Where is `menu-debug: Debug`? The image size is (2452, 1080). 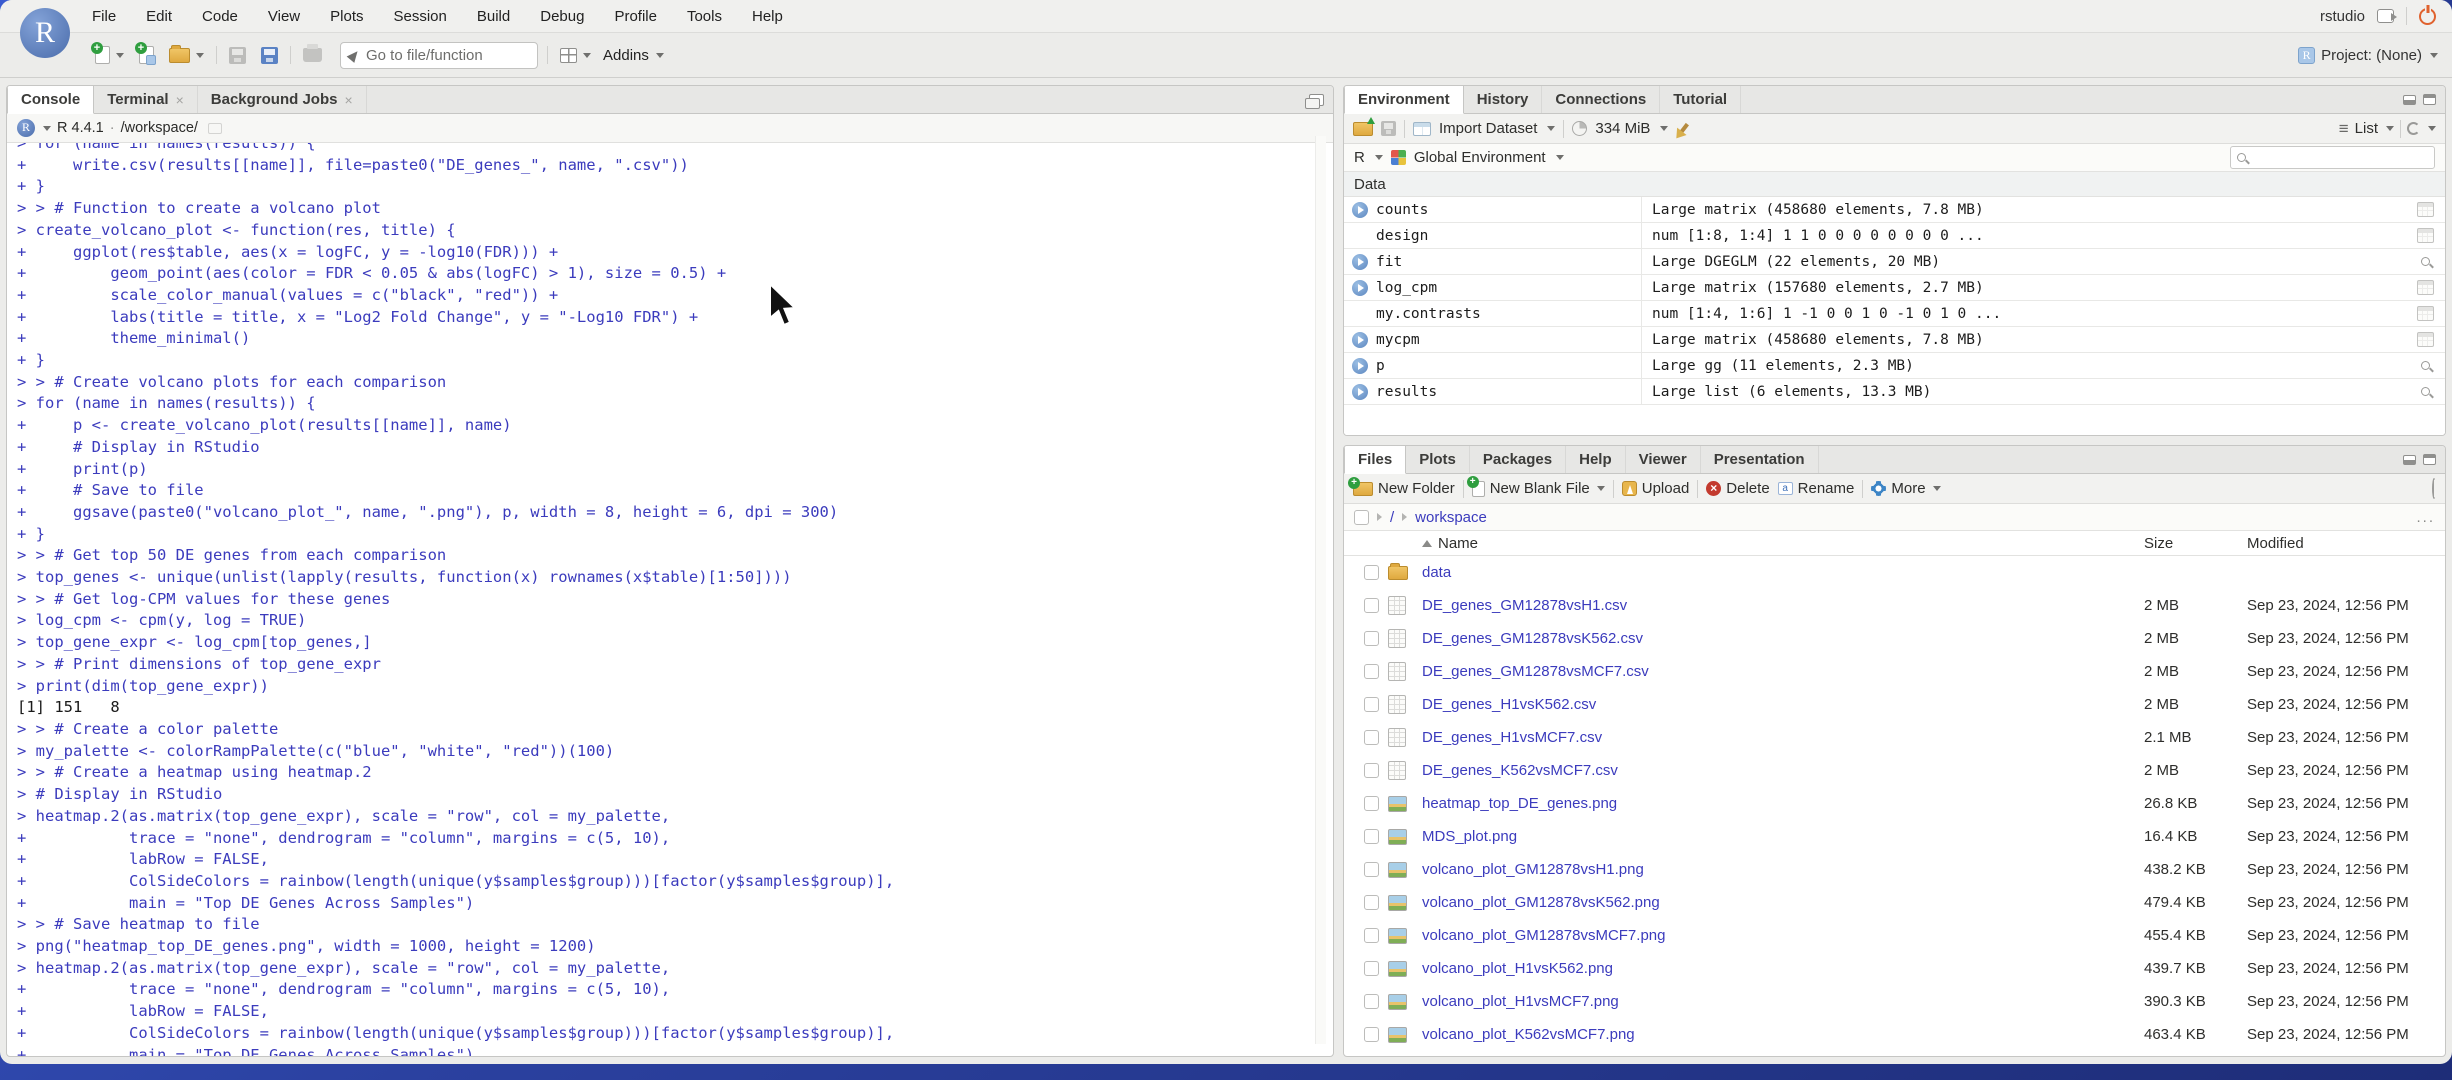
menu-debug: Debug is located at coordinates (562, 16).